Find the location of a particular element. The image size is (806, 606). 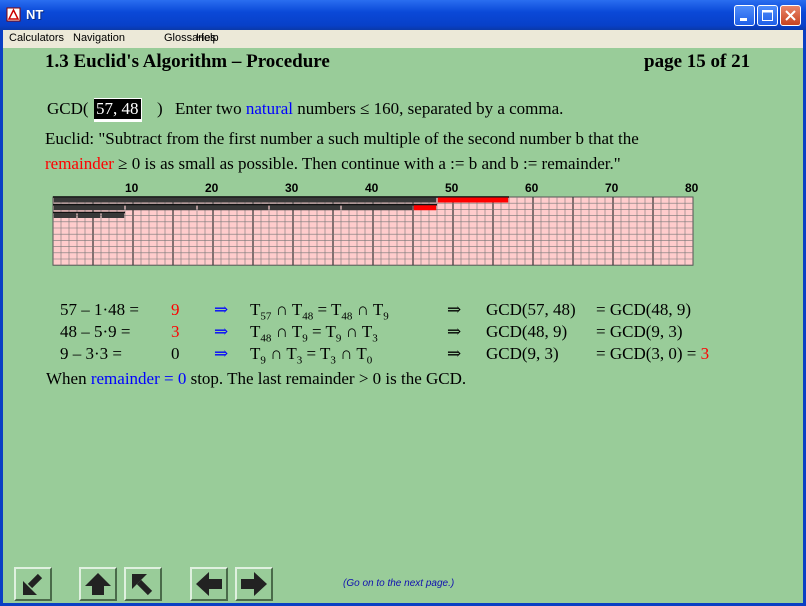

maximize-button is located at coordinates (767, 15).